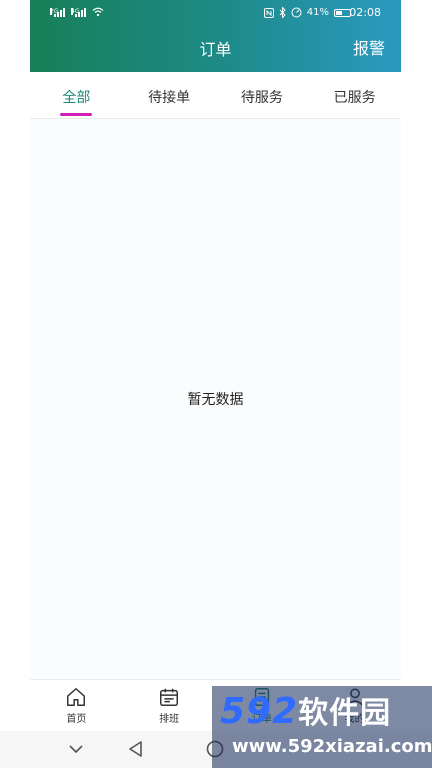 The width and height of the screenshot is (432, 768). What do you see at coordinates (369, 47) in the screenshot?
I see `alarm-button: 报警` at bounding box center [369, 47].